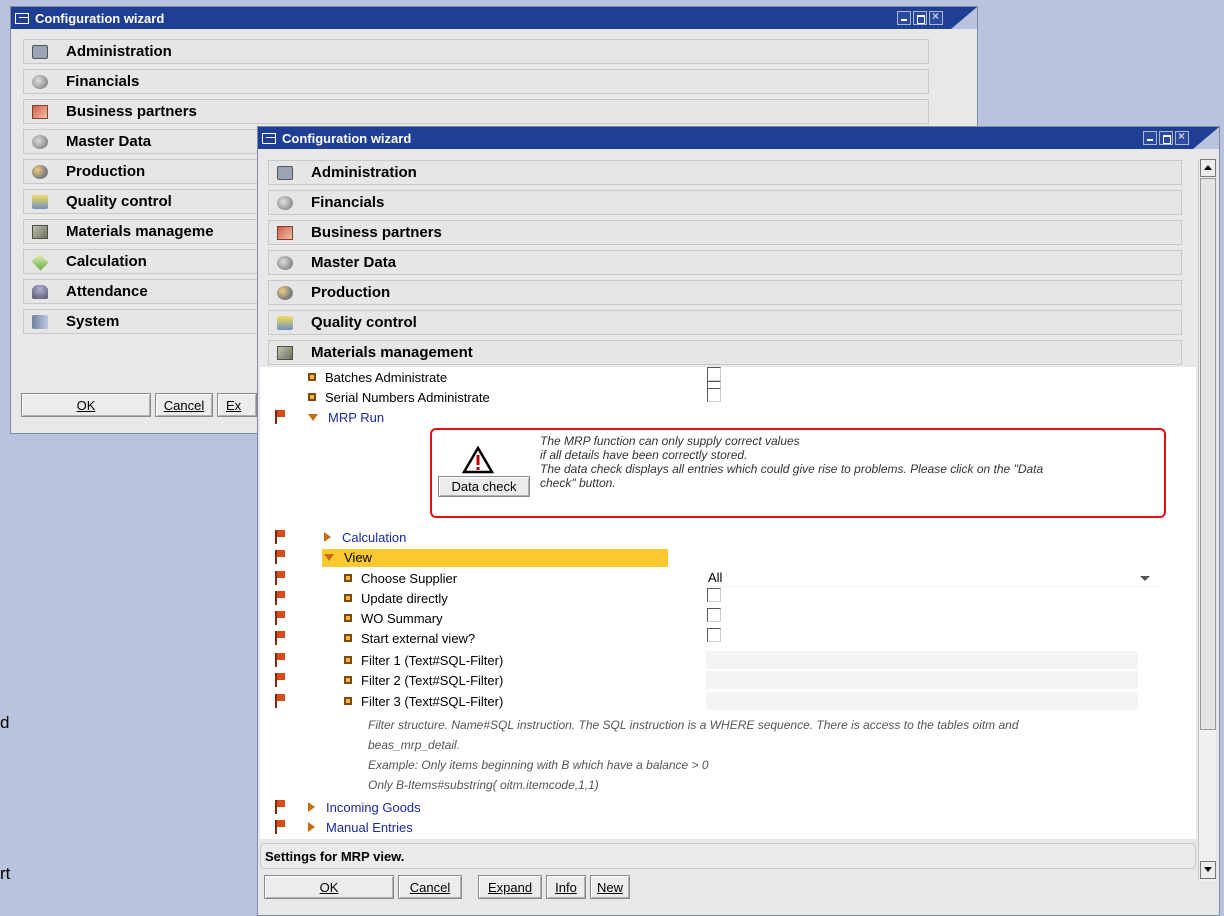 The height and width of the screenshot is (916, 1224). Describe the element at coordinates (1145, 578) in the screenshot. I see `chevron-down-icon` at that location.